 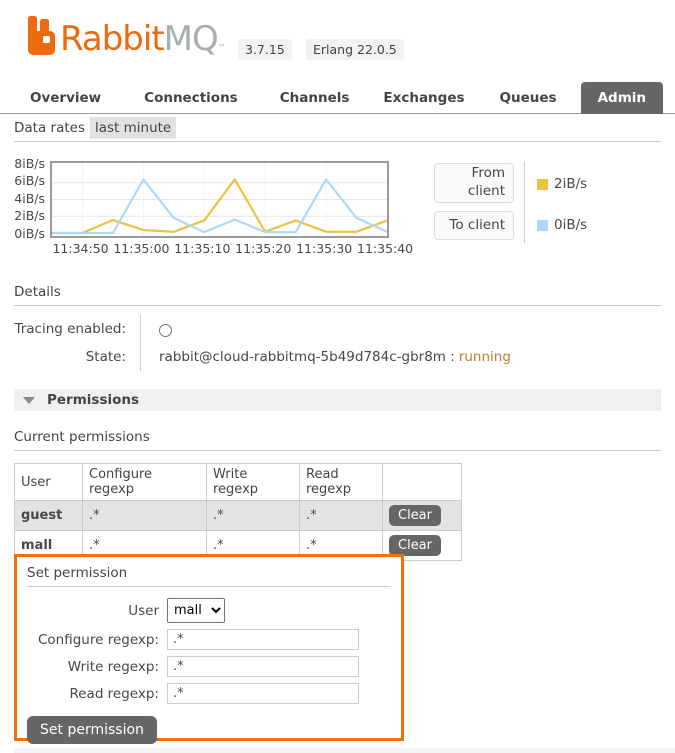 I want to click on tracing-value, so click(x=156, y=329).